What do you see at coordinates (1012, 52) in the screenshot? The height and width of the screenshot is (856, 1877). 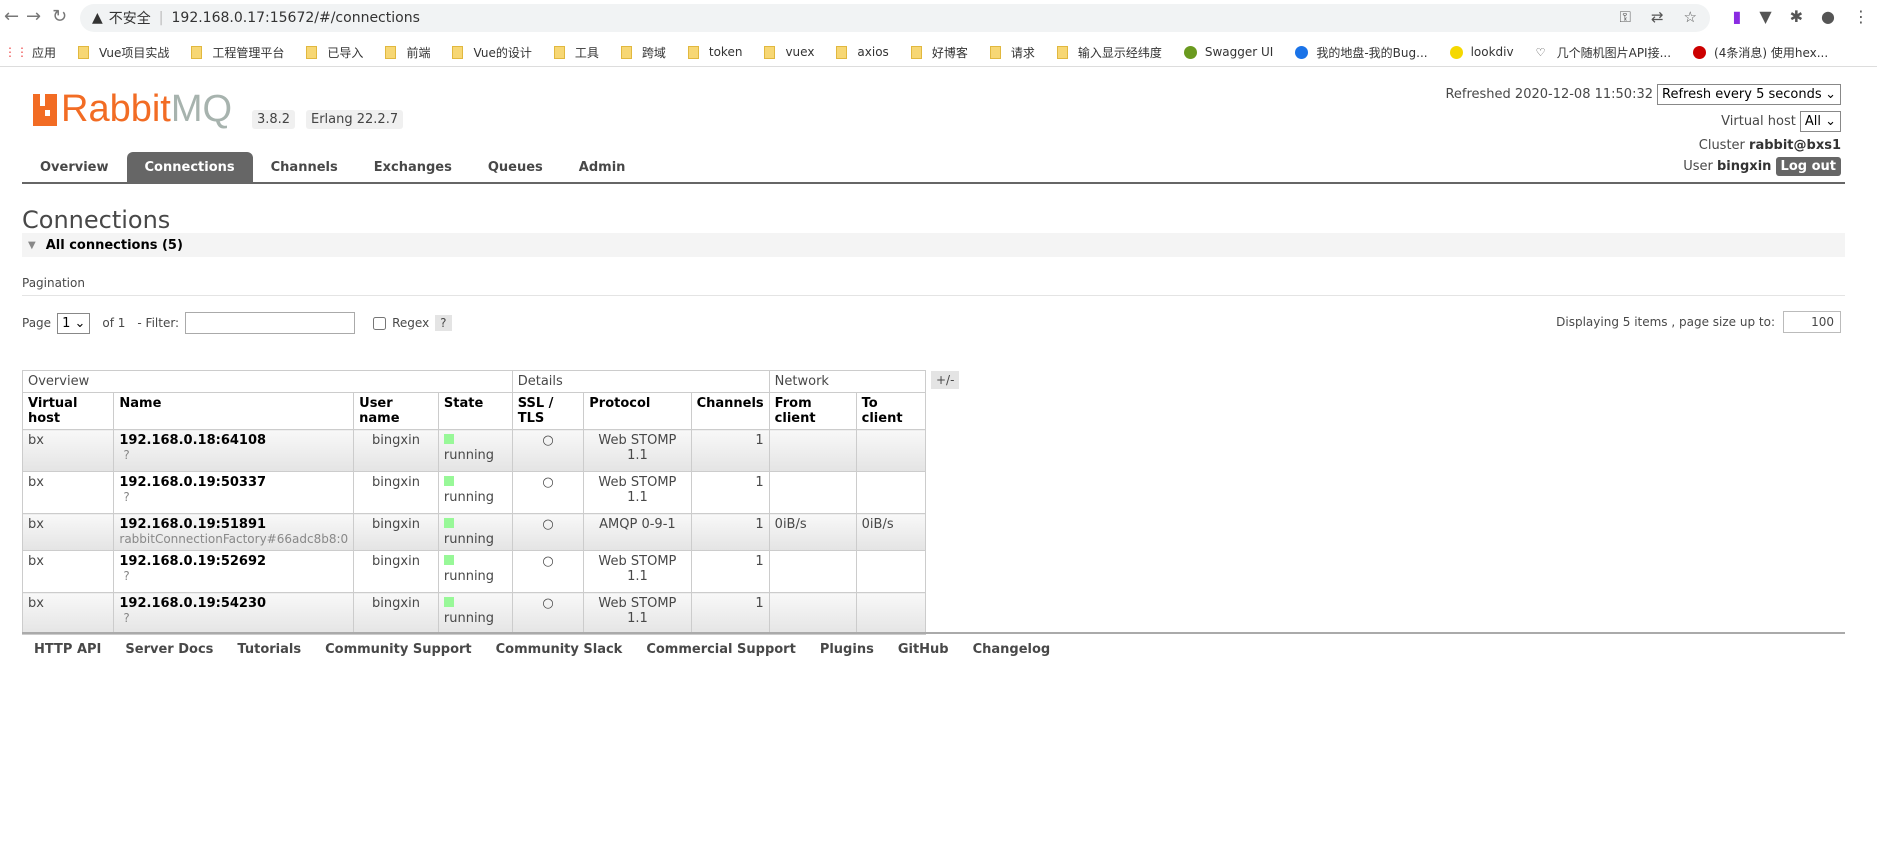 I see `bookmark-item: 请求` at bounding box center [1012, 52].